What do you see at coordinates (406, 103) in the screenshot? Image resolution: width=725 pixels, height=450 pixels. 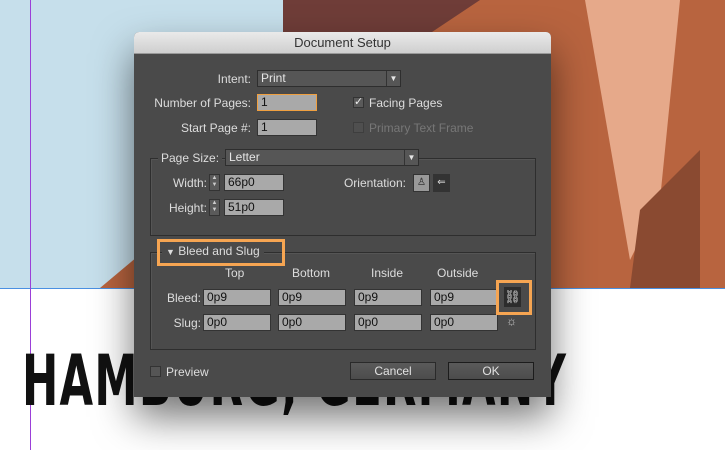 I see `facing-pages-label: Facing Pages` at bounding box center [406, 103].